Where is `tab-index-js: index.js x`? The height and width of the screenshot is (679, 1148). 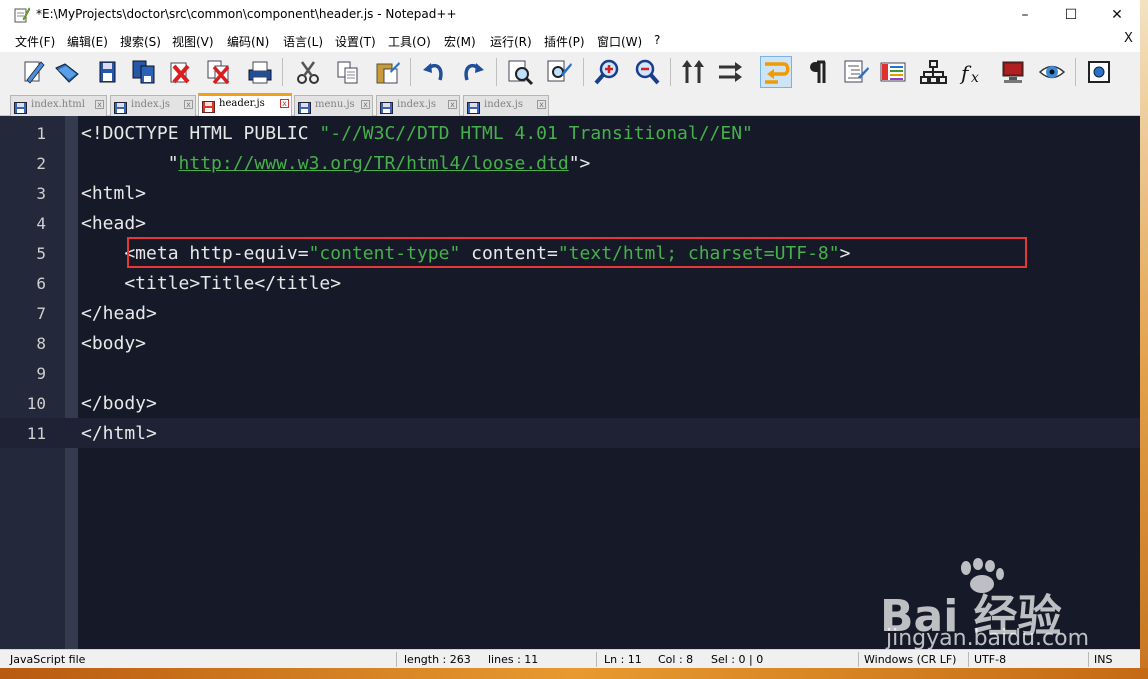 tab-index-js: index.js x is located at coordinates (153, 105).